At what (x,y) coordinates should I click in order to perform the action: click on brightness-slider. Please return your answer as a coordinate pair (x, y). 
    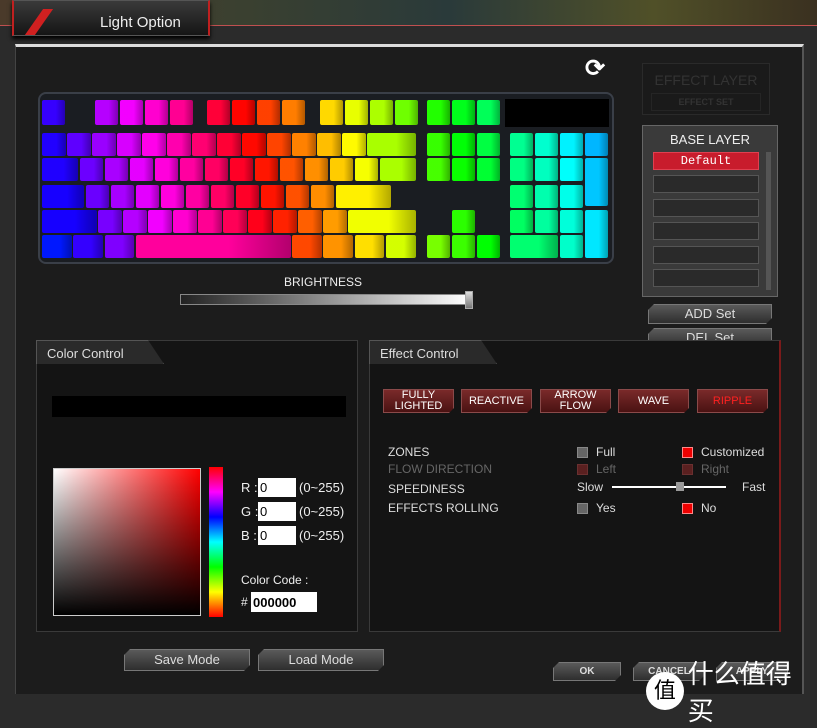
    Looking at the image, I should click on (326, 300).